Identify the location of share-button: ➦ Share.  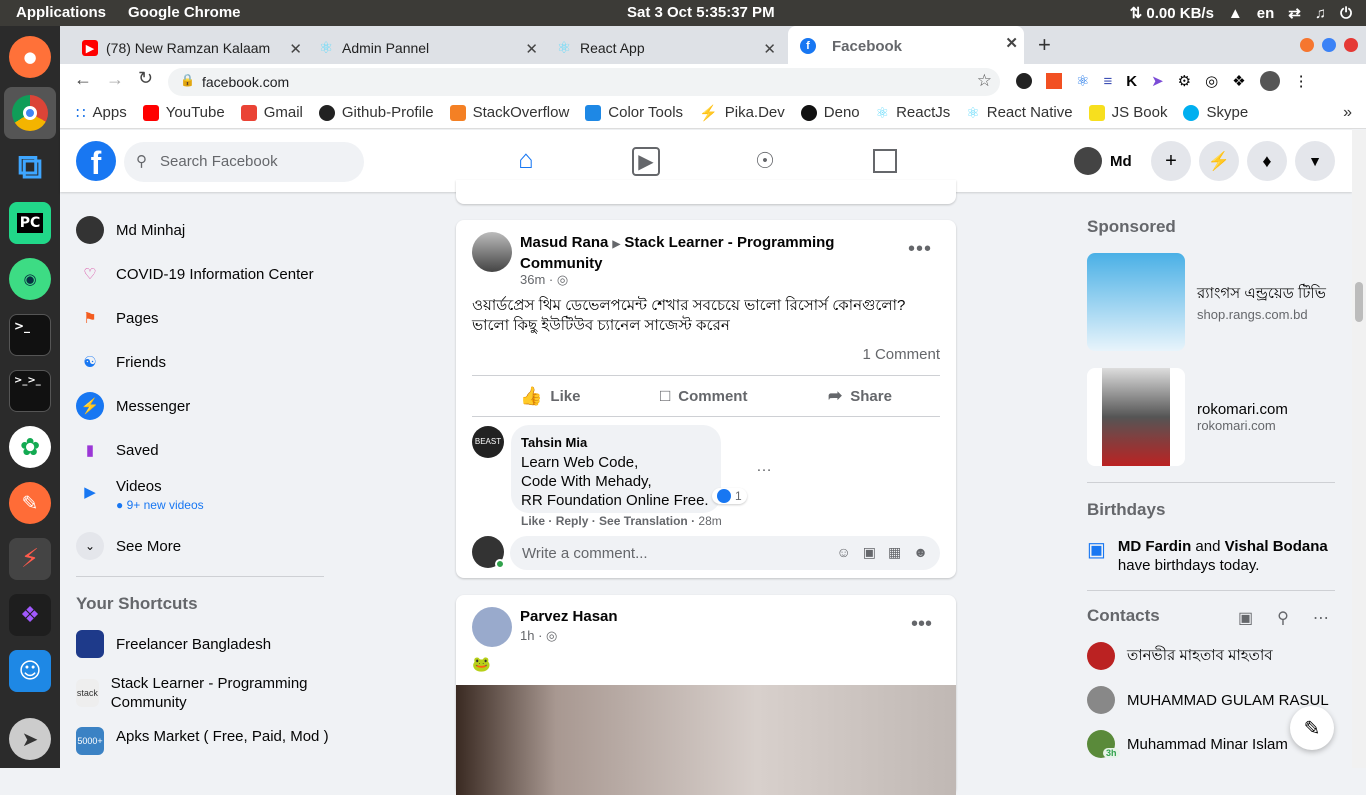
(860, 396).